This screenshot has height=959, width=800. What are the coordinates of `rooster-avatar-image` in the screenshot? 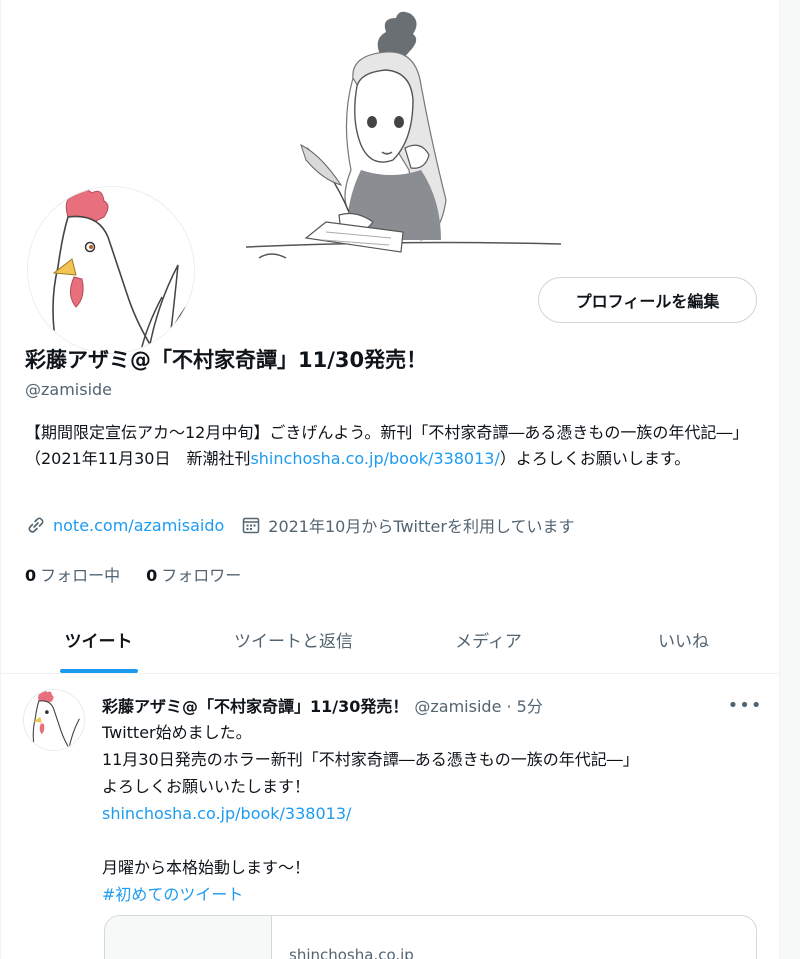 It's located at (111, 270).